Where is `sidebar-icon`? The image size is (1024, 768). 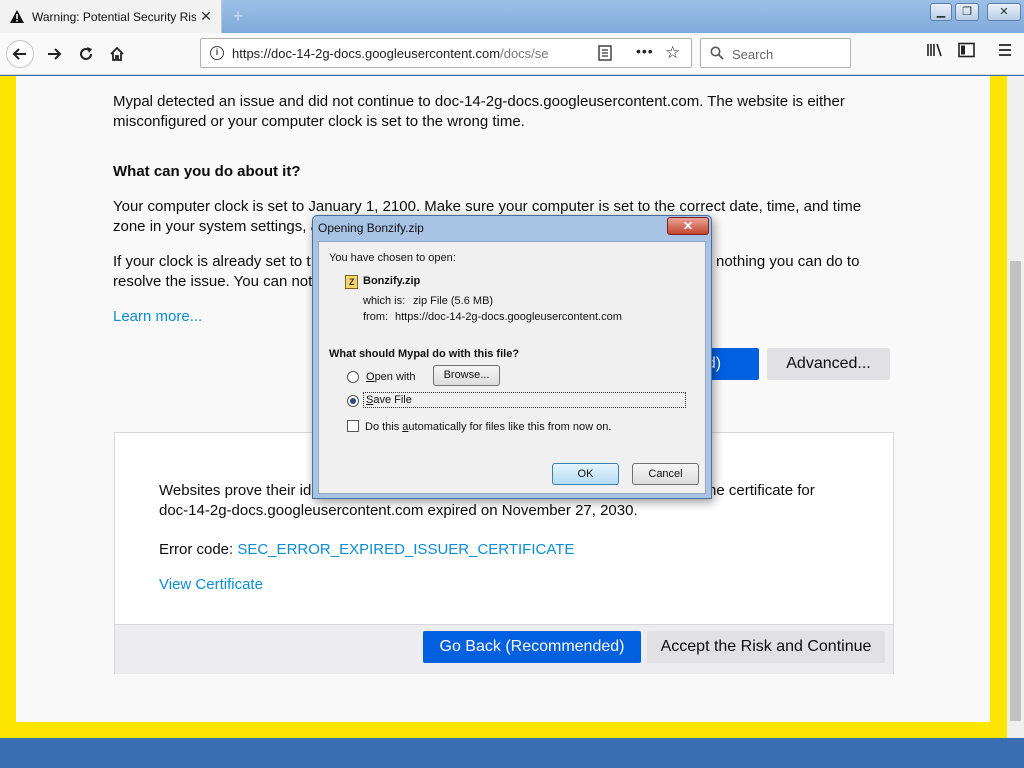
sidebar-icon is located at coordinates (967, 52).